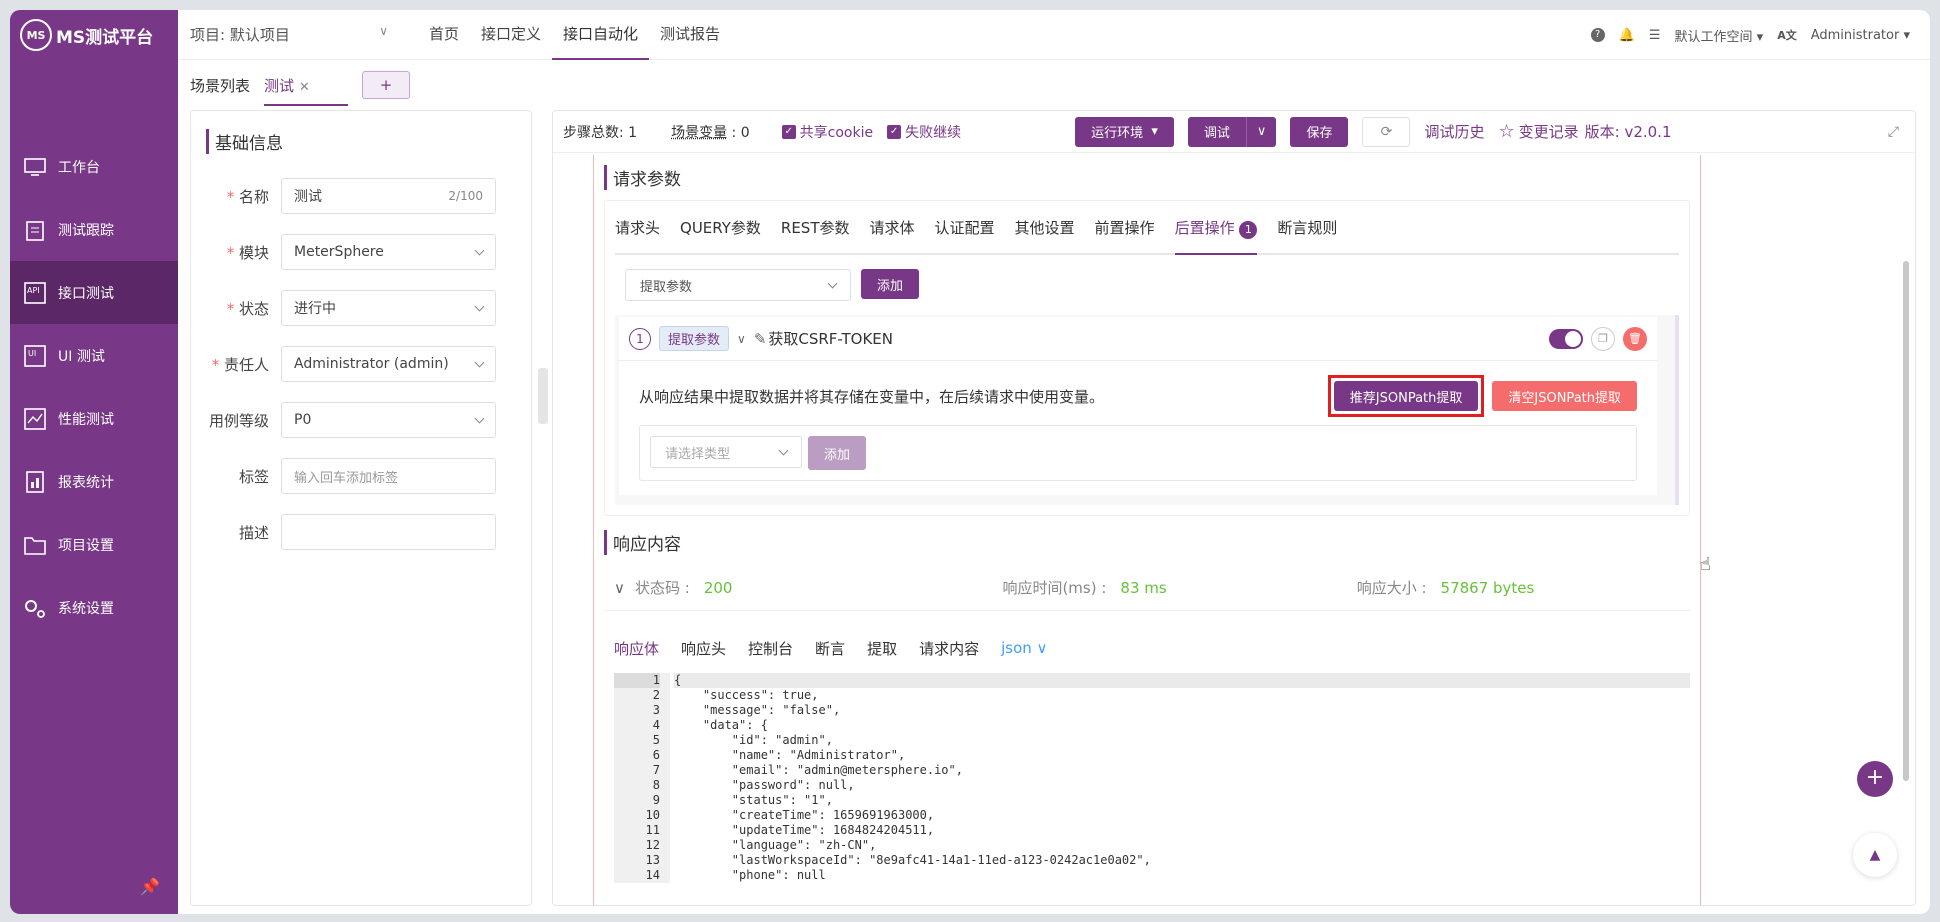 The image size is (1940, 922). Describe the element at coordinates (1506, 131) in the screenshot. I see `star-icon: ☆` at that location.